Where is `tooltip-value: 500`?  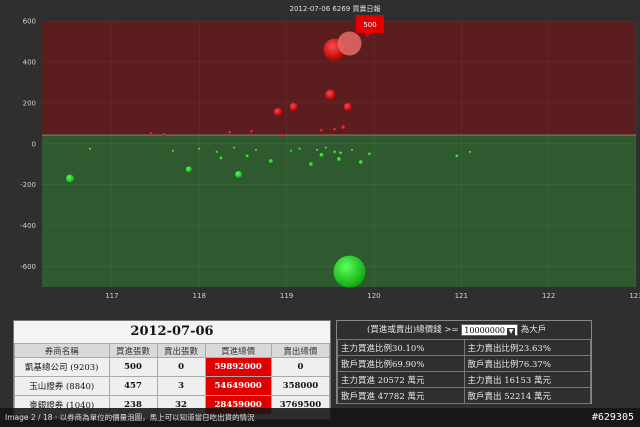 tooltip-value: 500 is located at coordinates (369, 25).